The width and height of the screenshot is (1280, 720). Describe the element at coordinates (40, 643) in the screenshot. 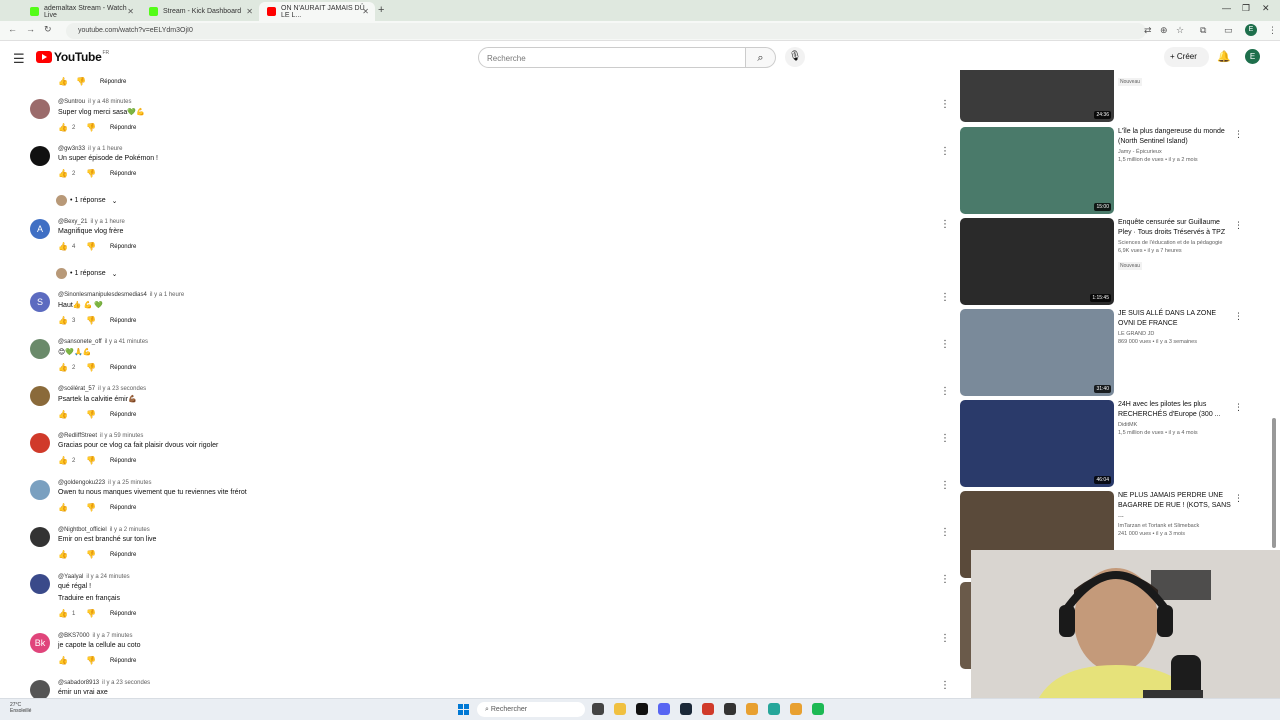

I see `avatar: Bk` at that location.